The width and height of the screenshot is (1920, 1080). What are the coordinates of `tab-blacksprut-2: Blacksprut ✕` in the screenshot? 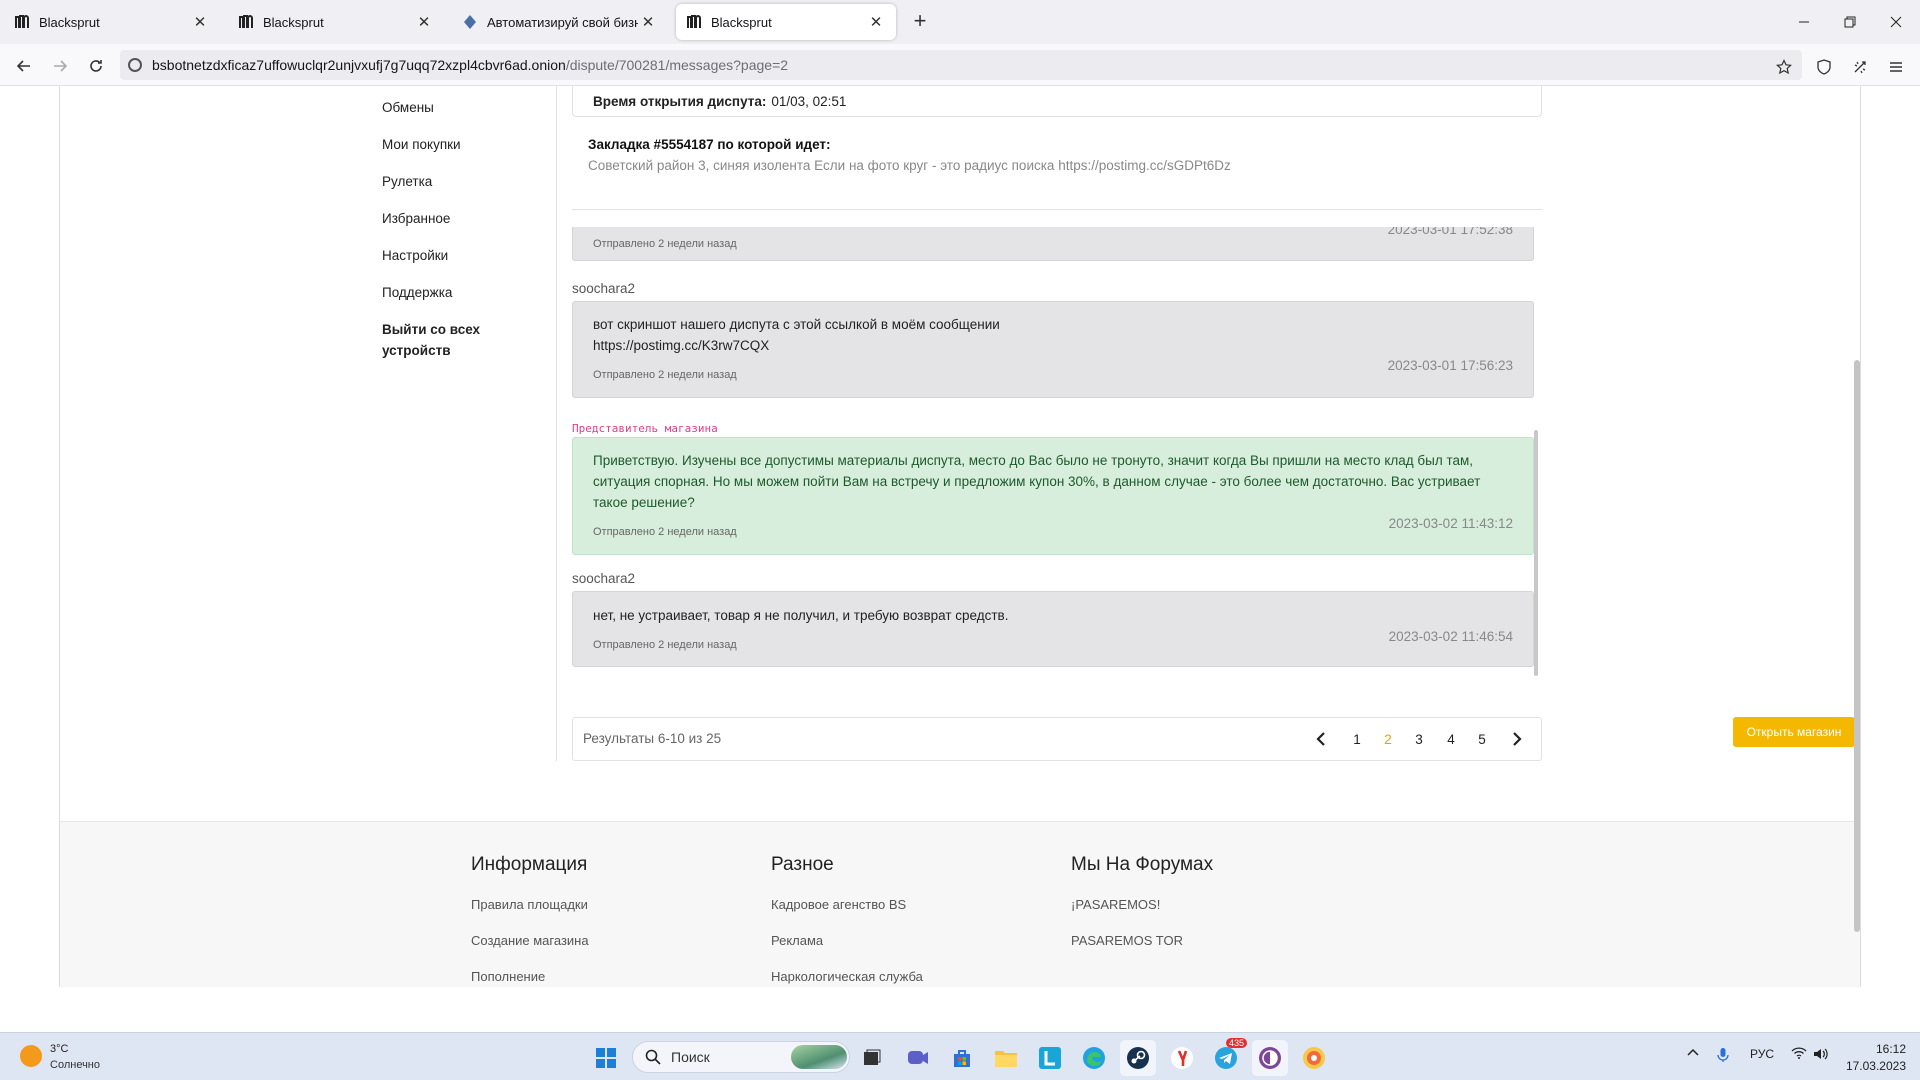 It's located at (336, 22).